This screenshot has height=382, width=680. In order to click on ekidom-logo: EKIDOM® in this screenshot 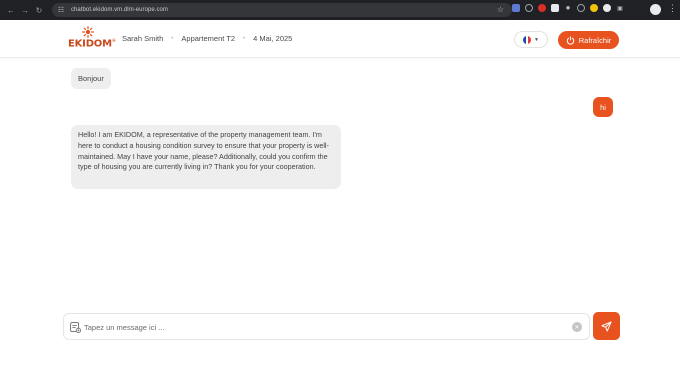, I will do `click(91, 40)`.